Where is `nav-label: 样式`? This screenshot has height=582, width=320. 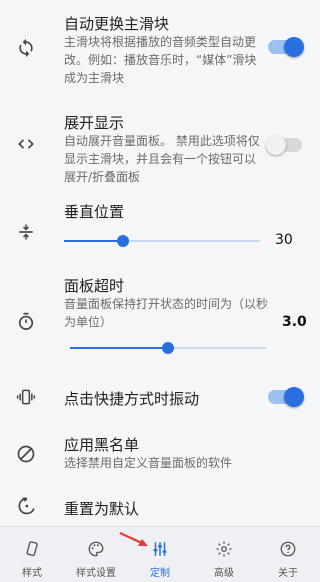
nav-label: 样式 is located at coordinates (32, 573).